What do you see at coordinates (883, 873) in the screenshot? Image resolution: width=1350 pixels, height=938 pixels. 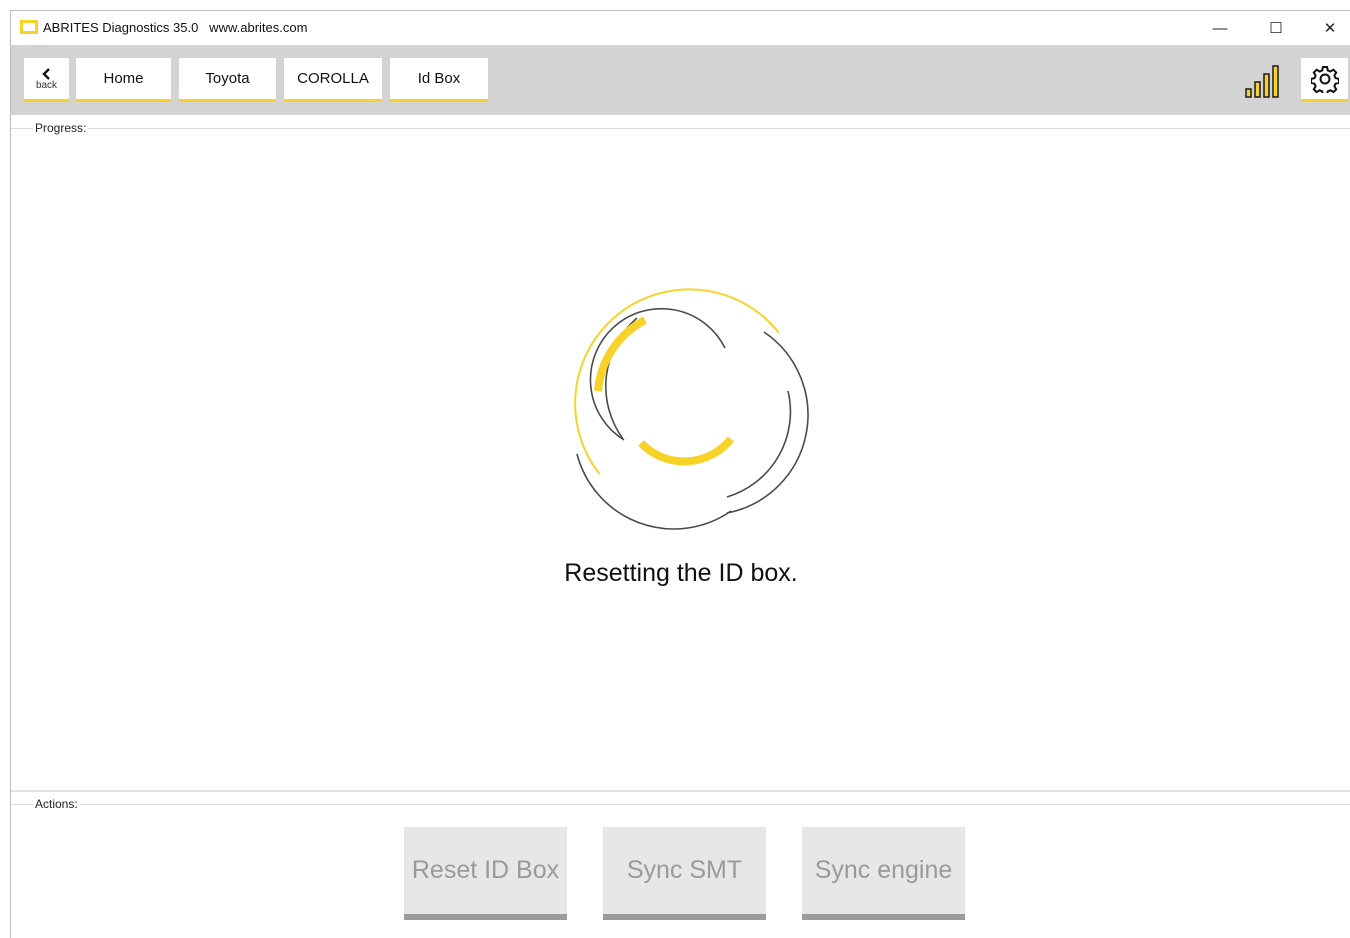 I see `sync-engine-button: Sync engine` at bounding box center [883, 873].